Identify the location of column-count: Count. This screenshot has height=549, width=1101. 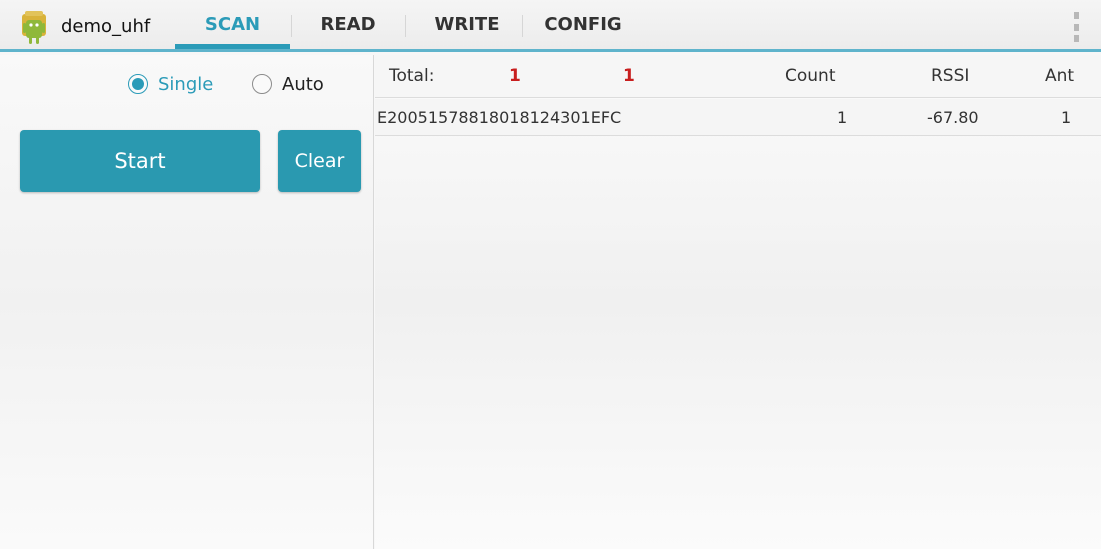
(810, 76).